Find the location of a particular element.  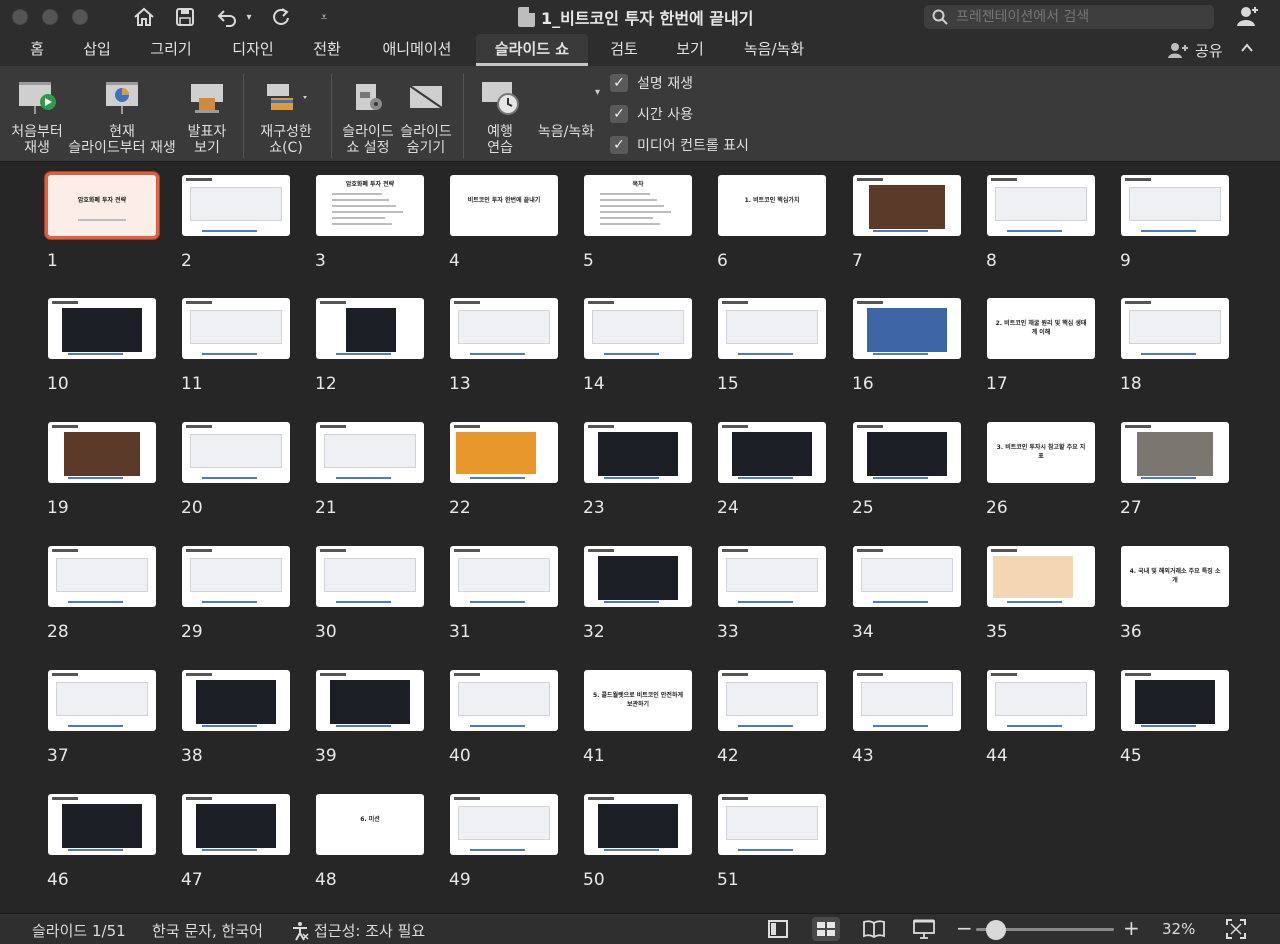

slide-thumbnail-41: 5. 콜드월렛으로 비트코인 안전하게 보관하기 is located at coordinates (638, 700).